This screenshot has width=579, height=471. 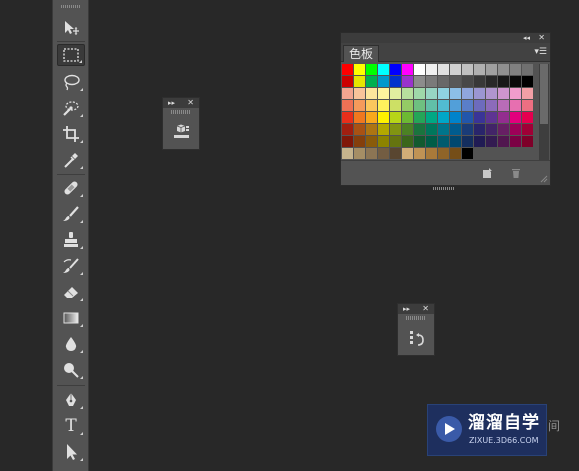 What do you see at coordinates (71, 240) in the screenshot?
I see `clone-stamp-tool` at bounding box center [71, 240].